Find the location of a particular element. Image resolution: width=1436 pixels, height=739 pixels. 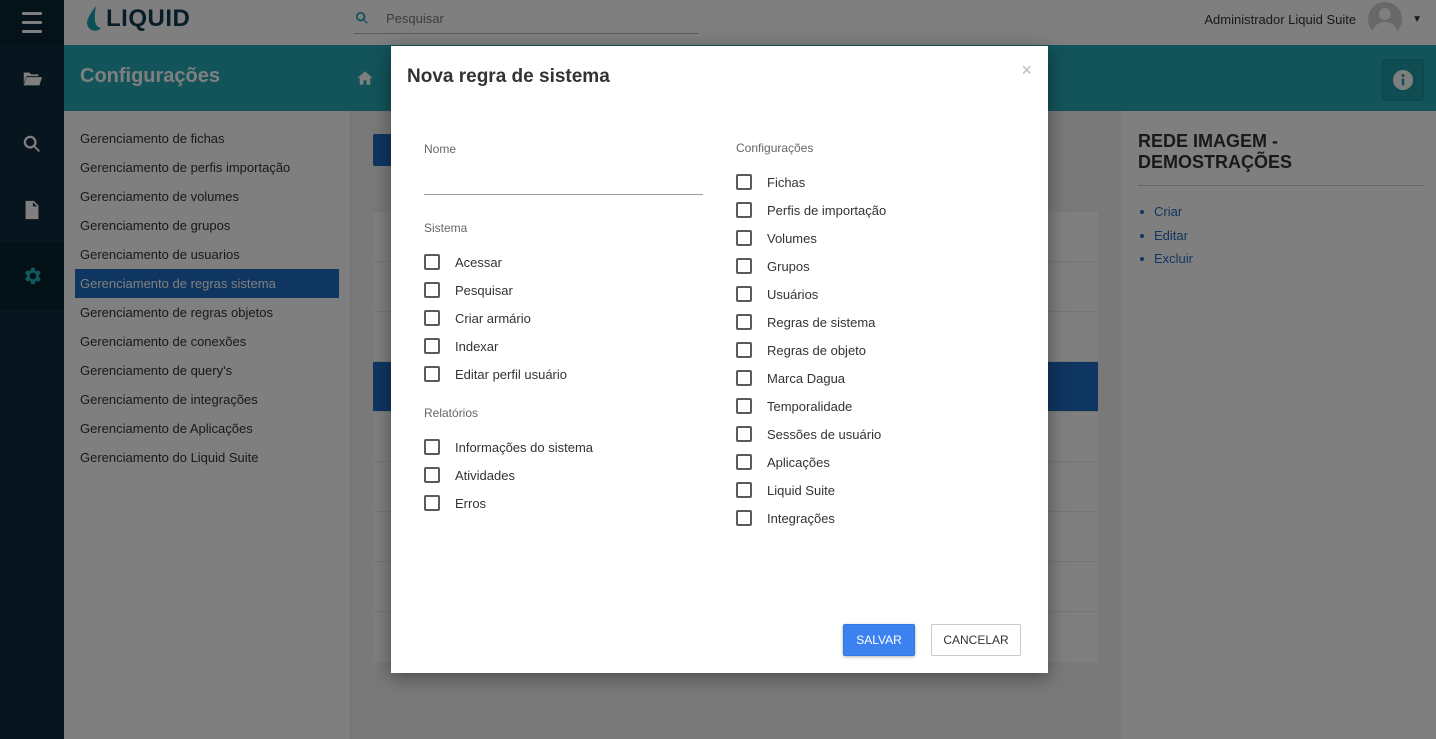

checkbox-criar-armario: Criar armário is located at coordinates (477, 318).